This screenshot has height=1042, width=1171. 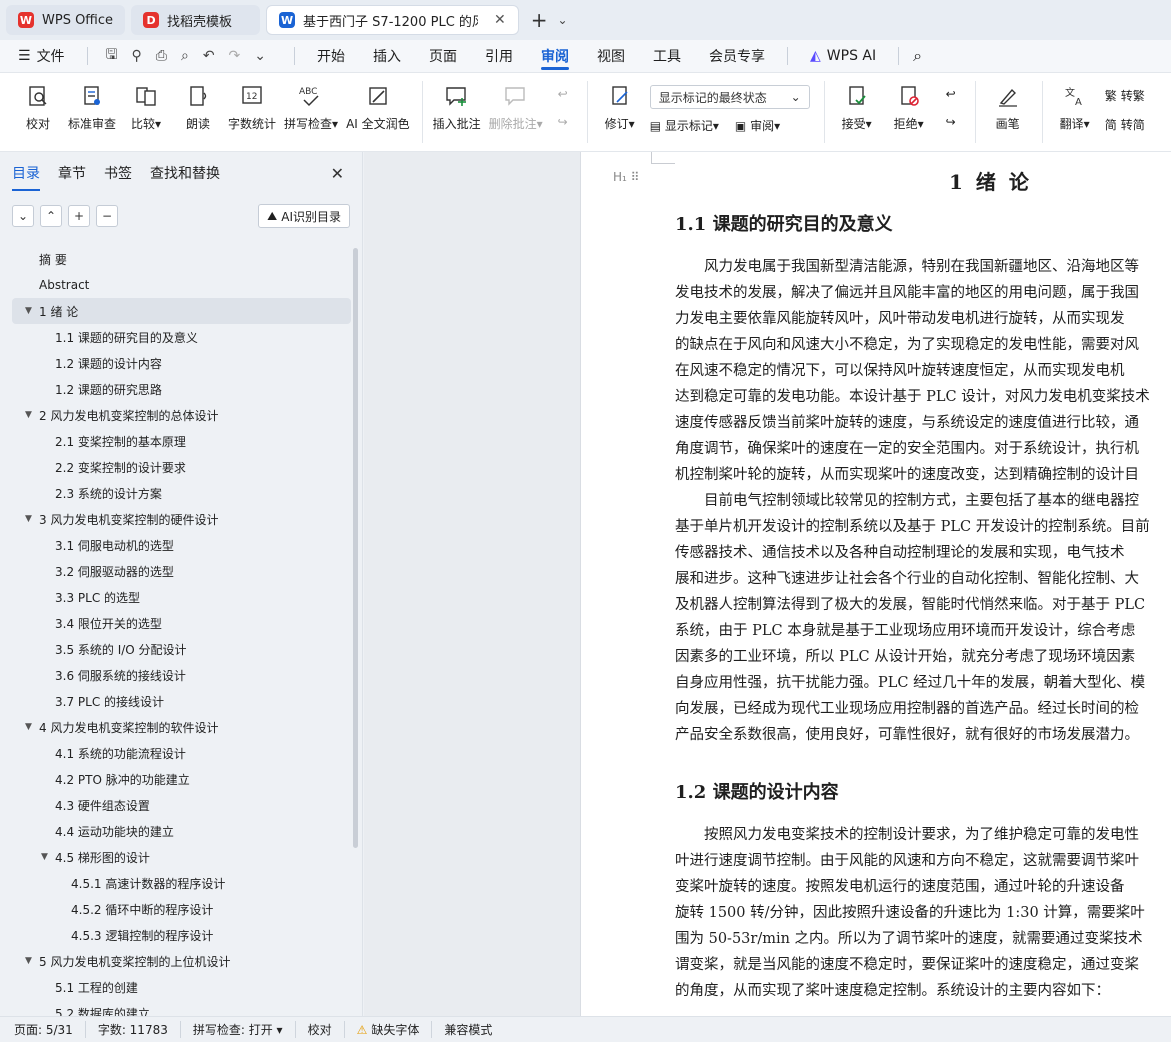 What do you see at coordinates (389, 1029) in the screenshot?
I see `missing-font-indicator: ⚠ 缺失字体` at bounding box center [389, 1029].